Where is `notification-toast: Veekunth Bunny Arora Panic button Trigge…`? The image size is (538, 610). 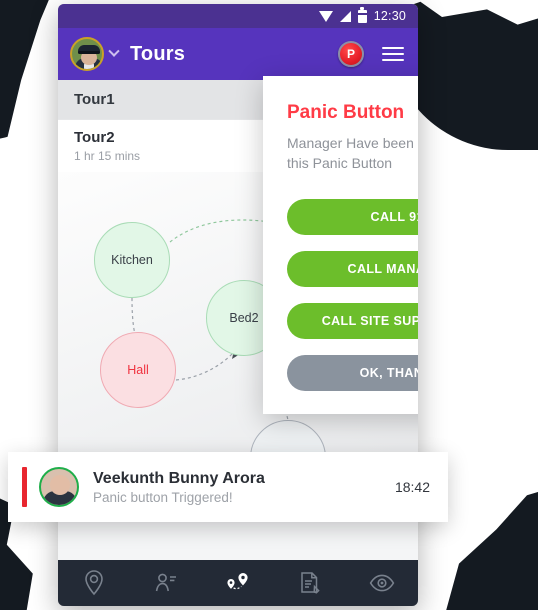
notification-toast: Veekunth Bunny Arora Panic button Trigge… is located at coordinates (228, 487).